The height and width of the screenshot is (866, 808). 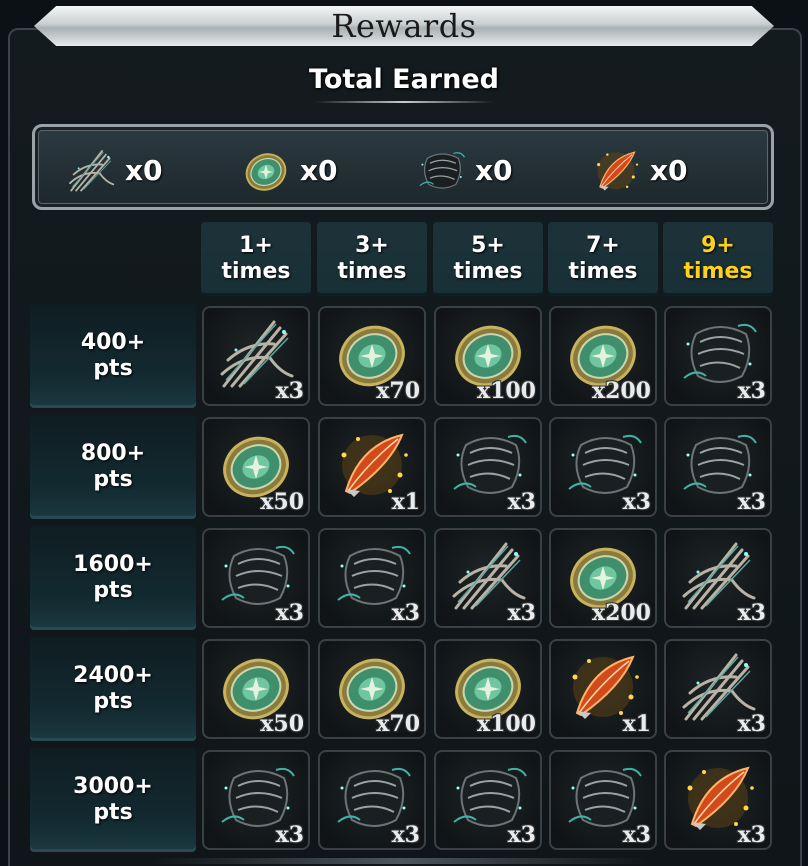 What do you see at coordinates (266, 170) in the screenshot?
I see `green-coin-icon` at bounding box center [266, 170].